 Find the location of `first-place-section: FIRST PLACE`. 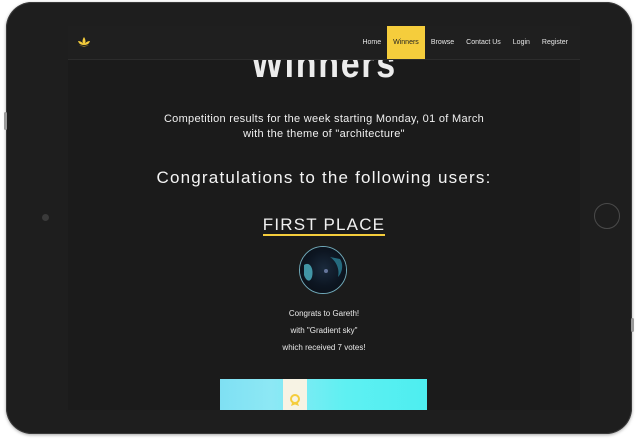

first-place-section: FIRST PLACE is located at coordinates (324, 226).